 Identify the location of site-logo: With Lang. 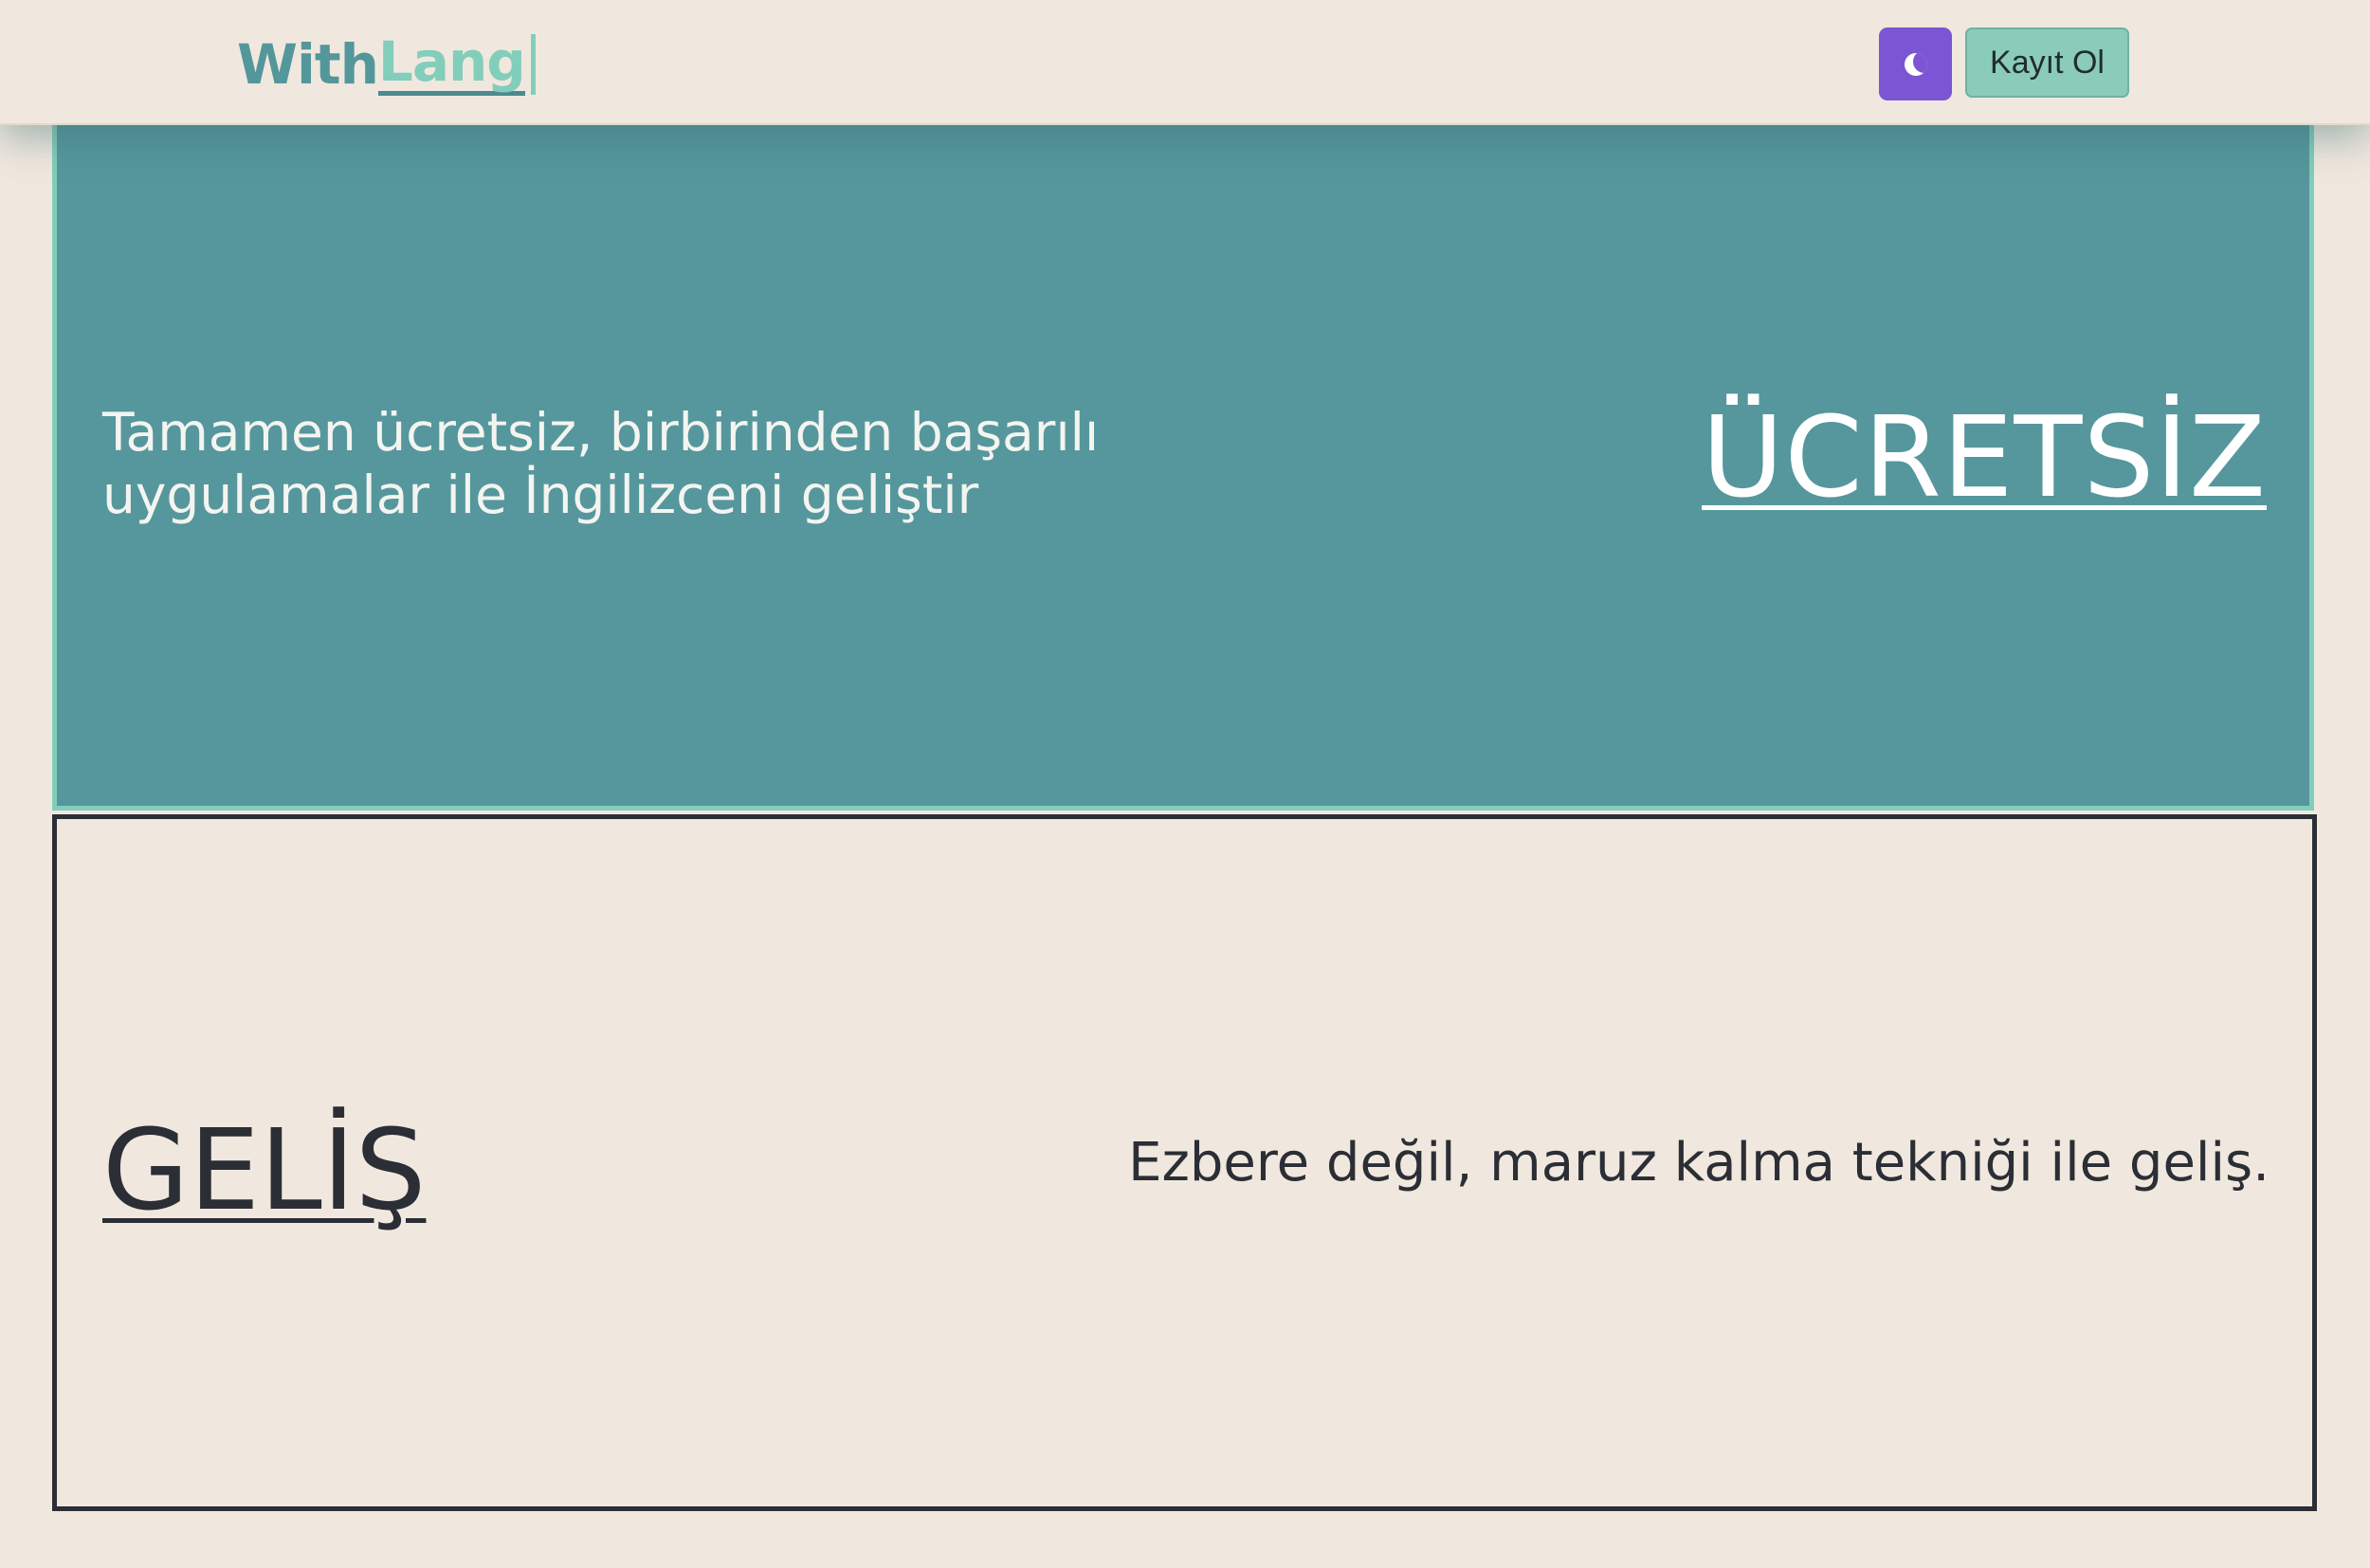
(386, 64).